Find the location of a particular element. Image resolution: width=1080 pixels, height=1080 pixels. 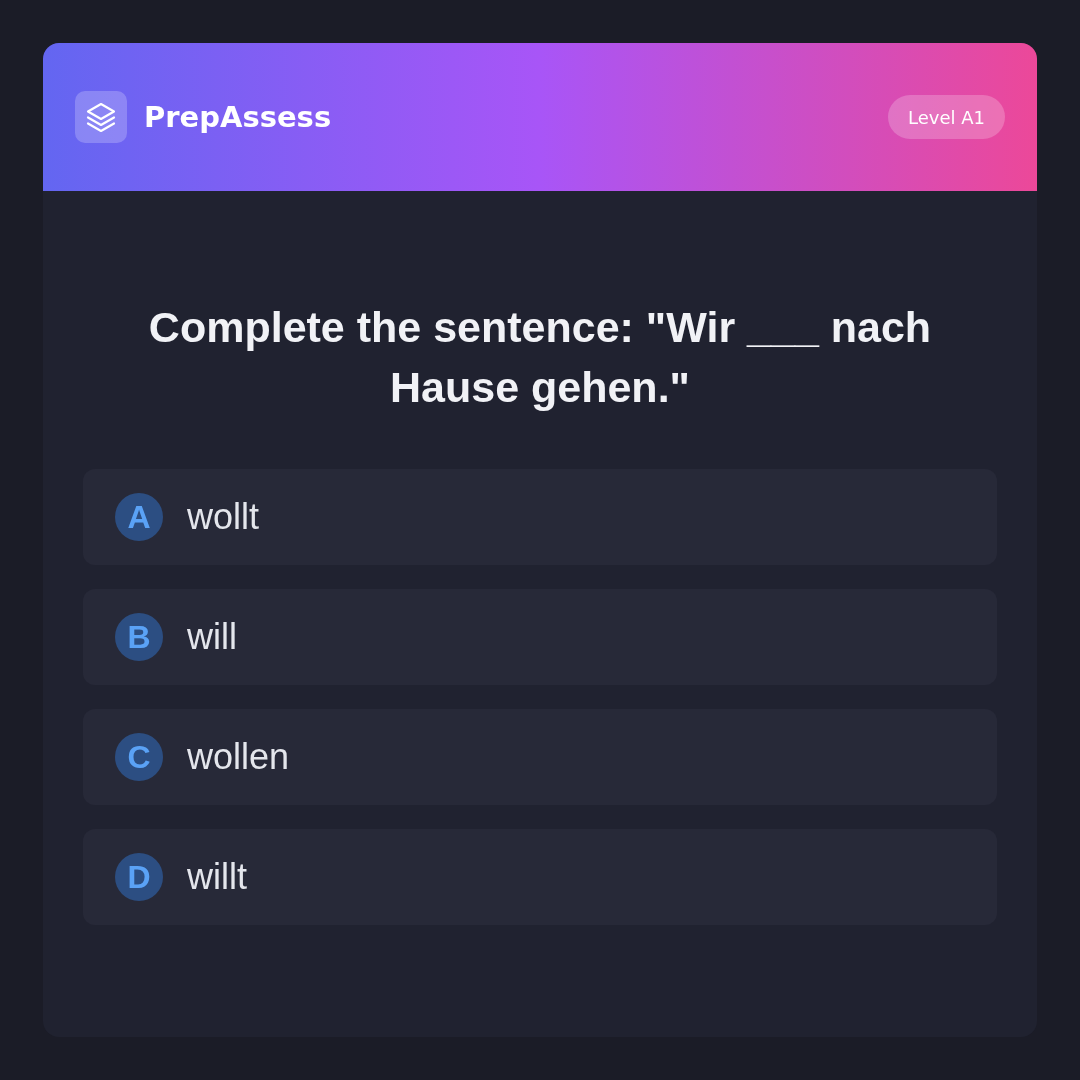

answer-option: D willt is located at coordinates (540, 877).